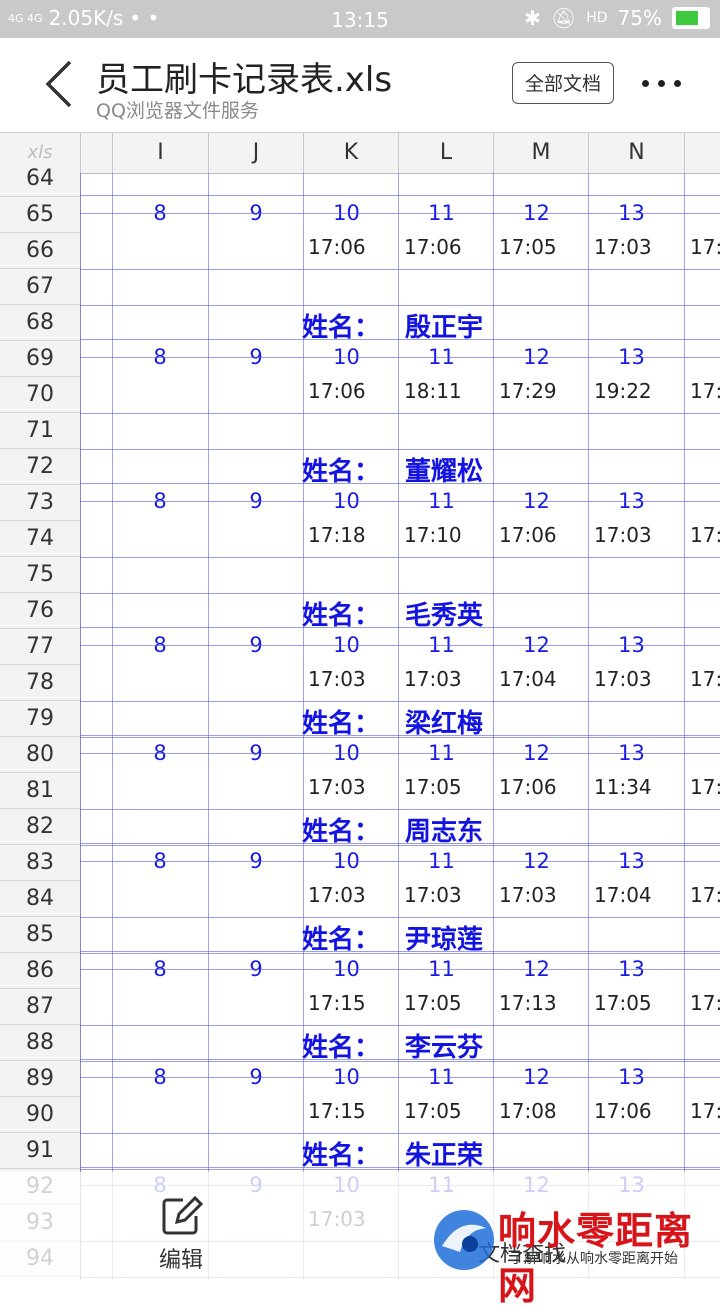  What do you see at coordinates (181, 1231) in the screenshot?
I see `edit-button: 编辑` at bounding box center [181, 1231].